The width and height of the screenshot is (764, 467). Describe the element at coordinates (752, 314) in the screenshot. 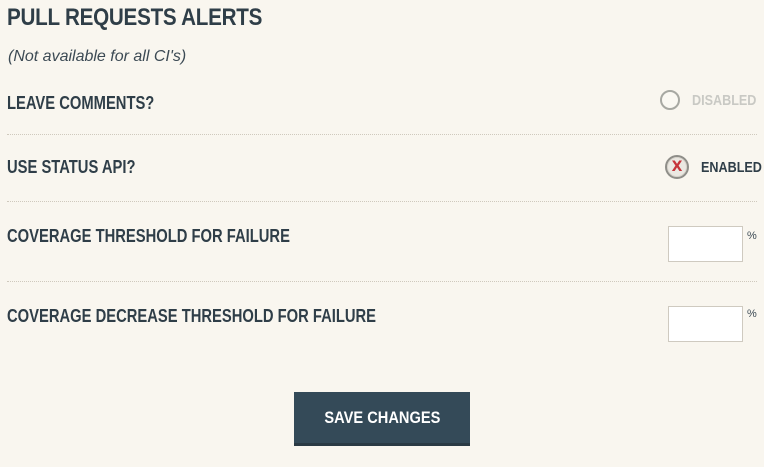

I see `coverage-decrease-threshold-unit: %` at that location.